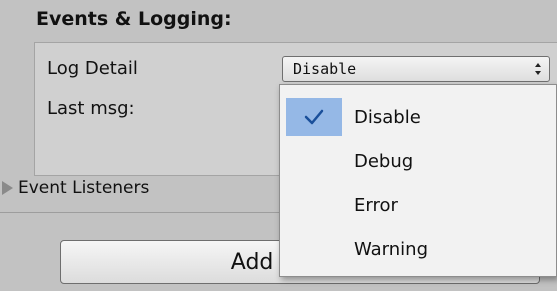  I want to click on menu-item-error: Error, so click(418, 205).